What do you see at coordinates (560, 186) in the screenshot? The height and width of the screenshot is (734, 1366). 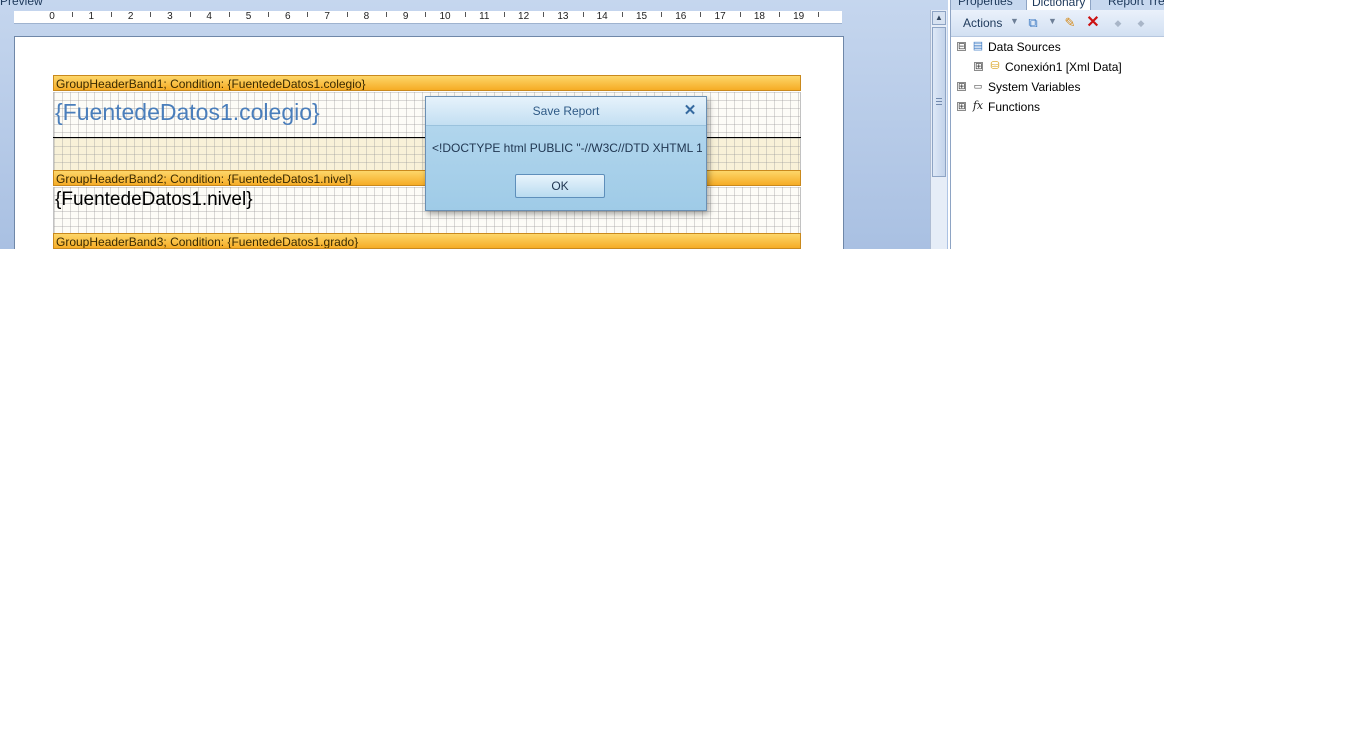 I see `ok-button: OK` at bounding box center [560, 186].